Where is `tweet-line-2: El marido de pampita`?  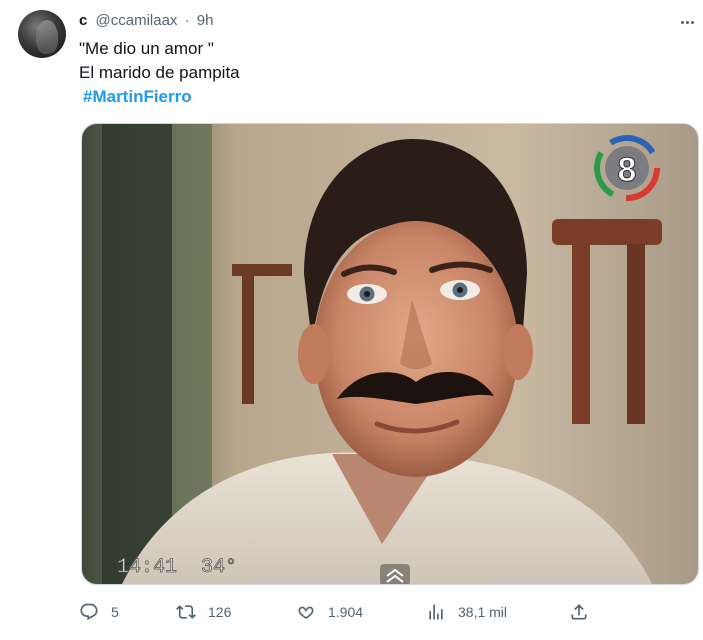
tweet-line-2: El marido de pampita is located at coordinates (159, 72).